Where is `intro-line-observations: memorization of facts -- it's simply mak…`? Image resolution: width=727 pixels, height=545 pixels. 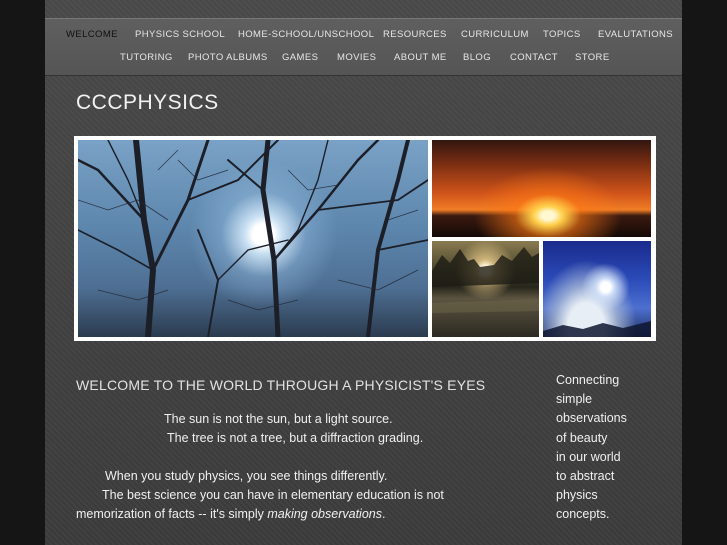 intro-line-observations: memorization of facts -- it's simply mak… is located at coordinates (230, 514).